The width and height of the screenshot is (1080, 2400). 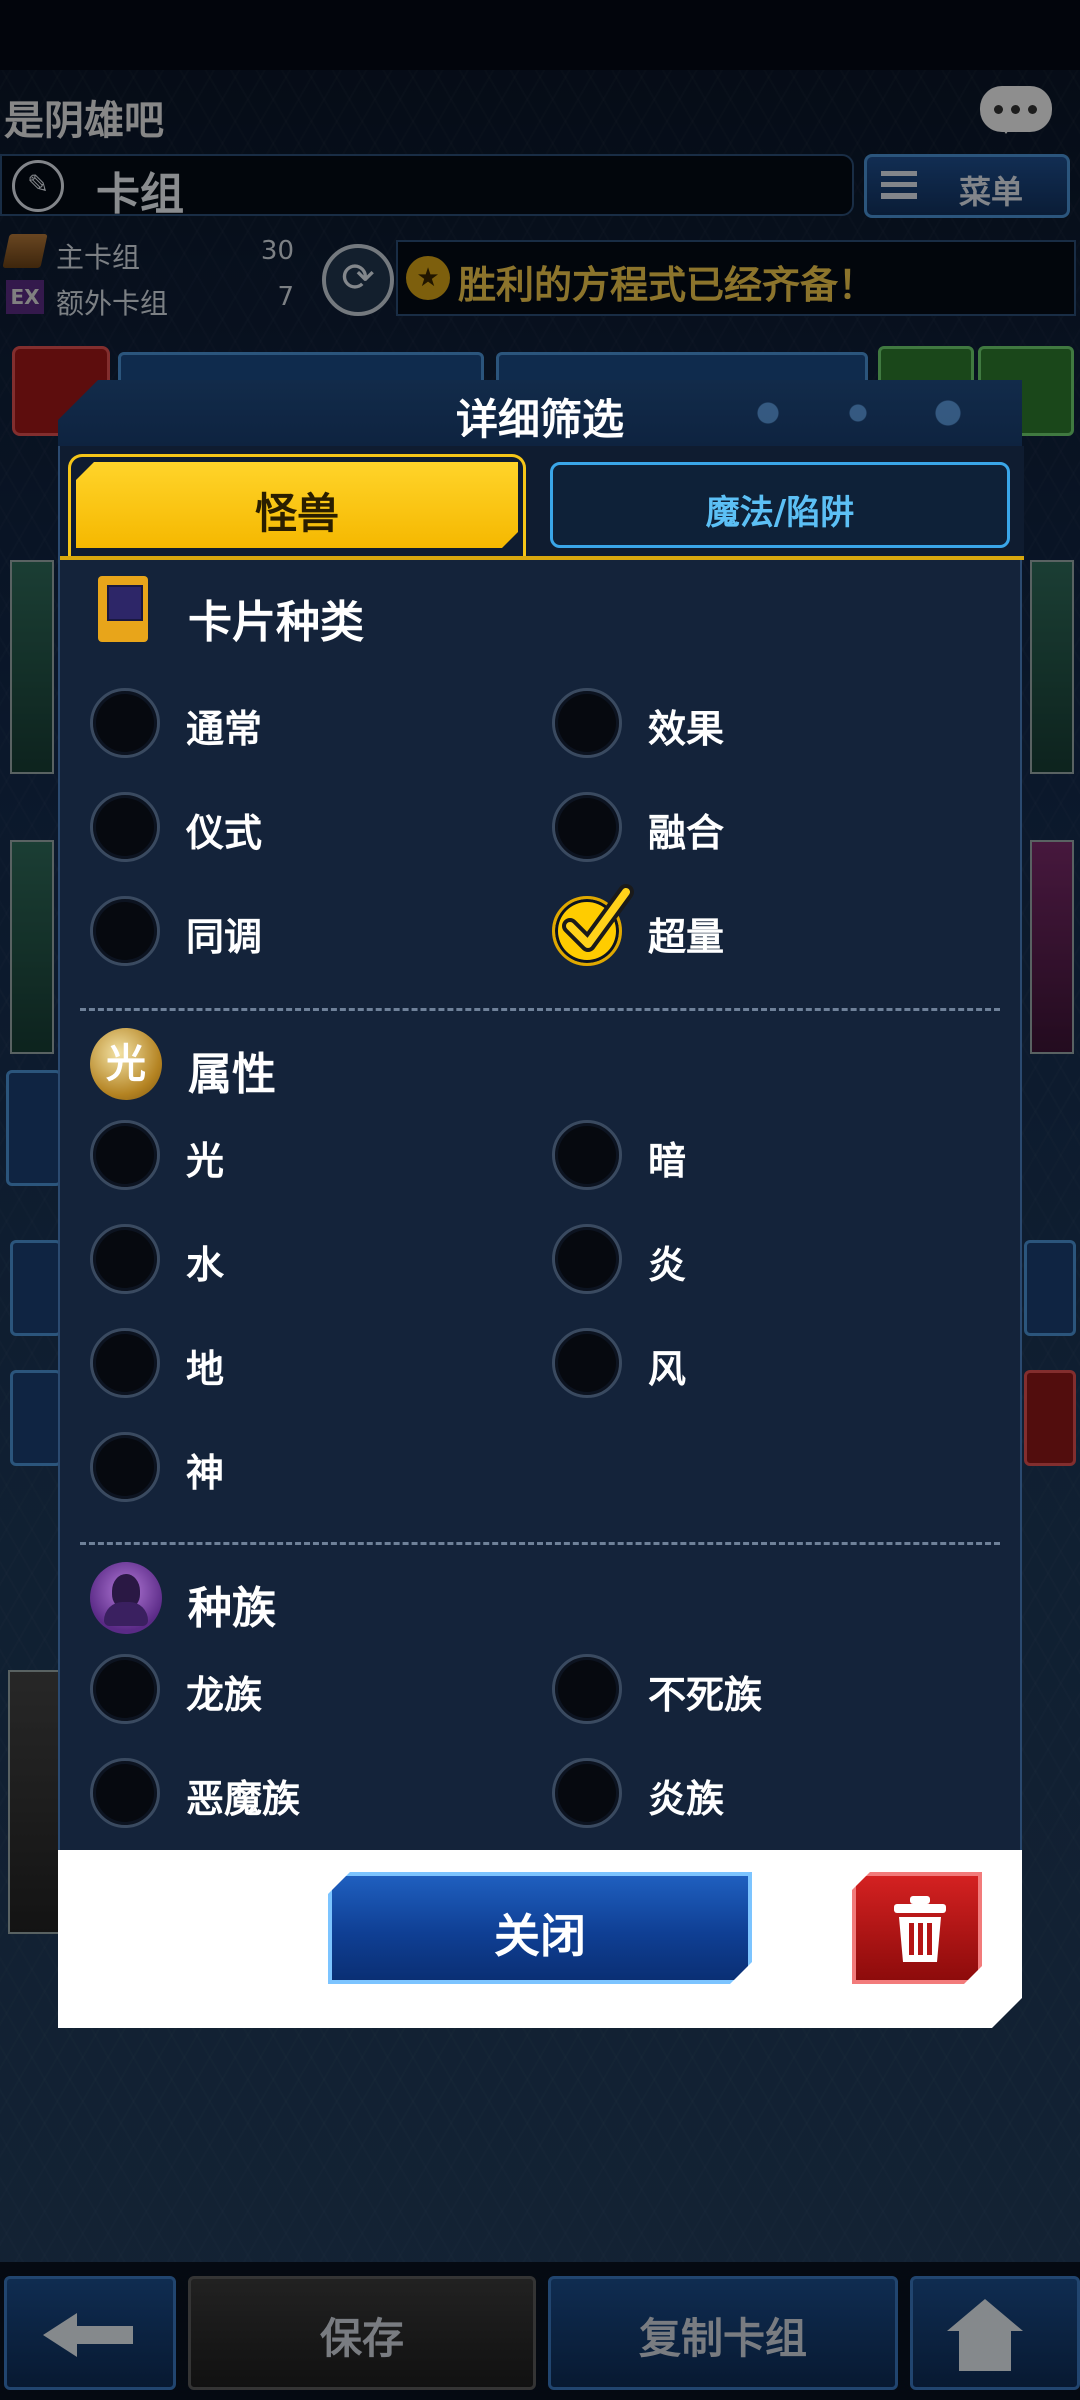 What do you see at coordinates (920, 1929) in the screenshot?
I see `trash-icon` at bounding box center [920, 1929].